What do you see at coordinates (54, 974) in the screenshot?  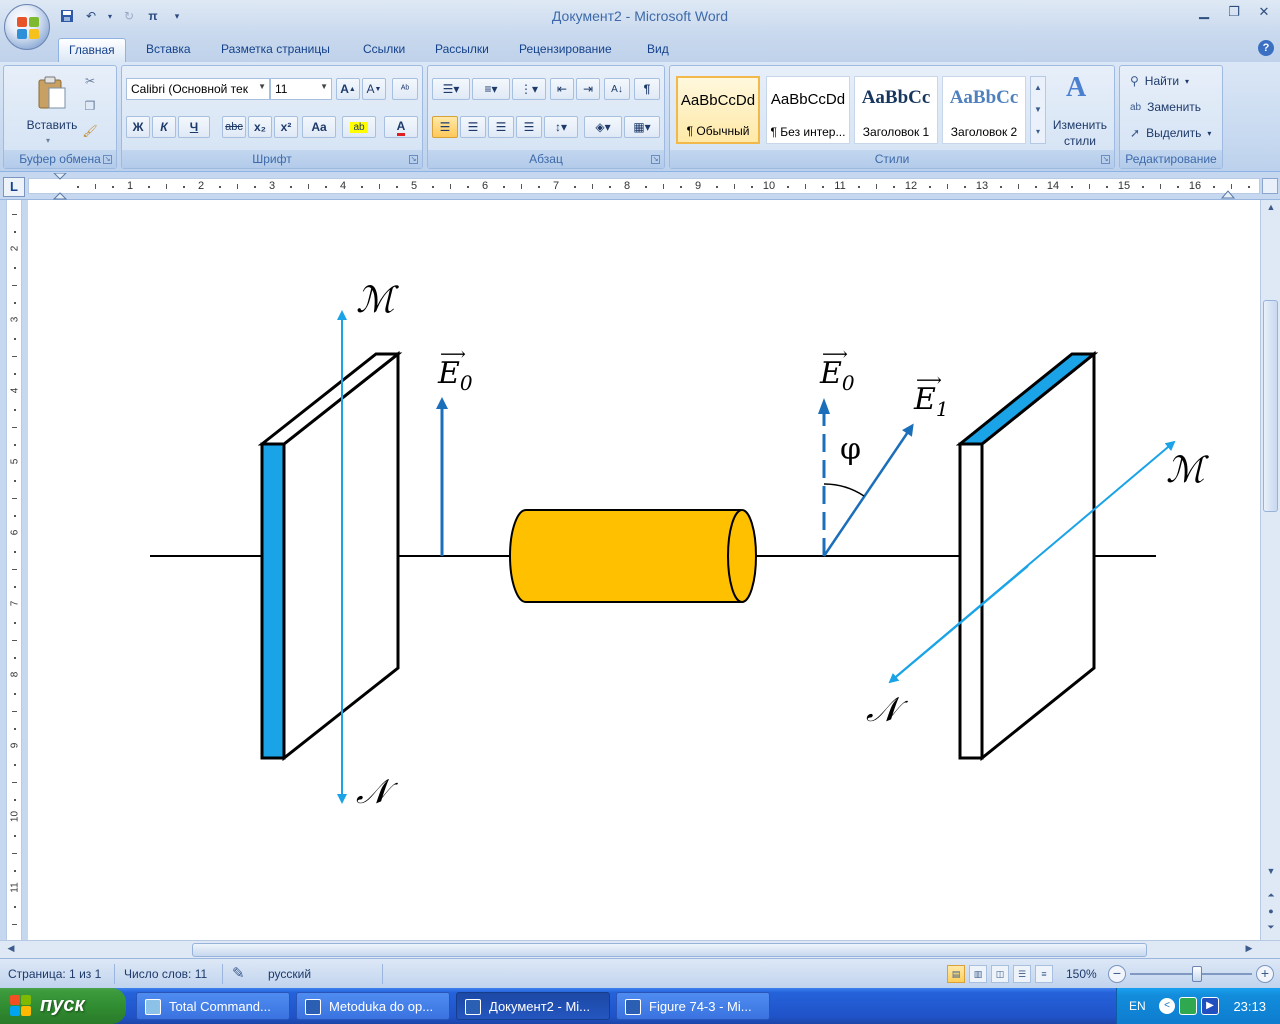 I see `page-count: Страница: 1 из 1` at bounding box center [54, 974].